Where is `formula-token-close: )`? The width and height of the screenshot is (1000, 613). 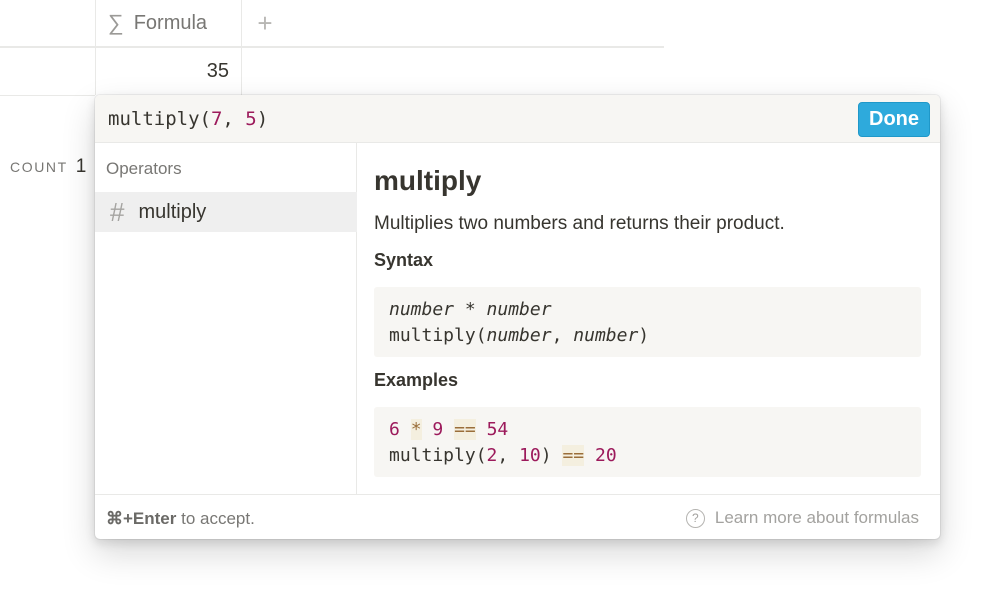
formula-token-close: ) is located at coordinates (262, 118).